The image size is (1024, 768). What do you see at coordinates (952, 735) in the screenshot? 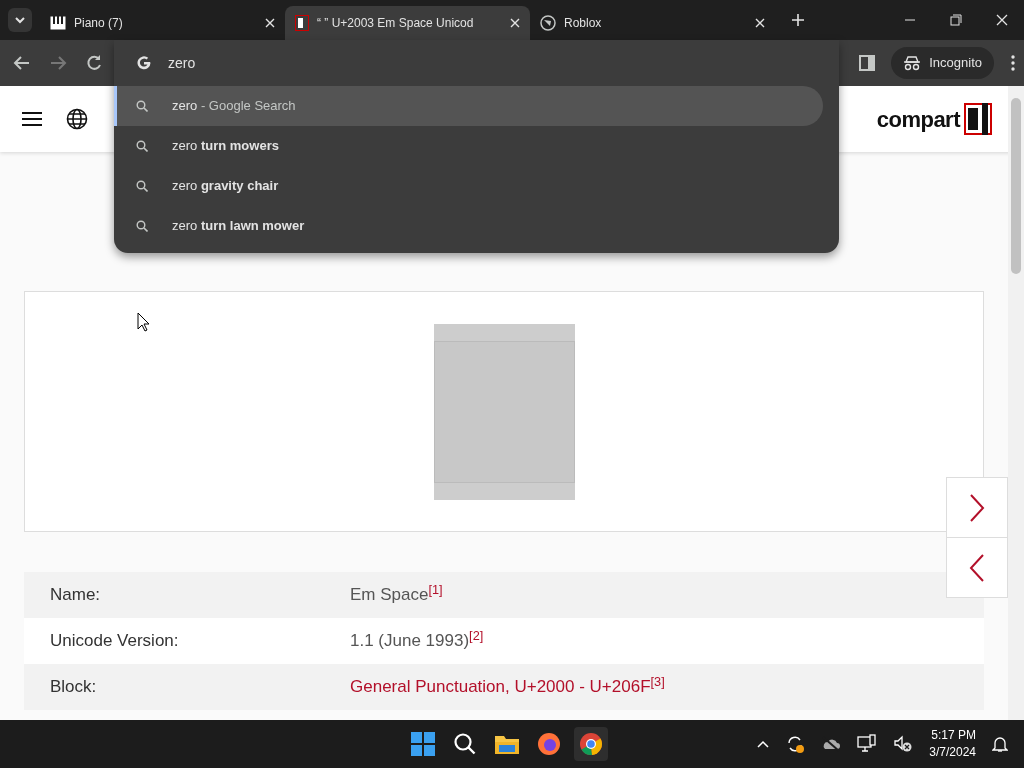
I see `clock-time: 5:17 PM` at bounding box center [952, 735].